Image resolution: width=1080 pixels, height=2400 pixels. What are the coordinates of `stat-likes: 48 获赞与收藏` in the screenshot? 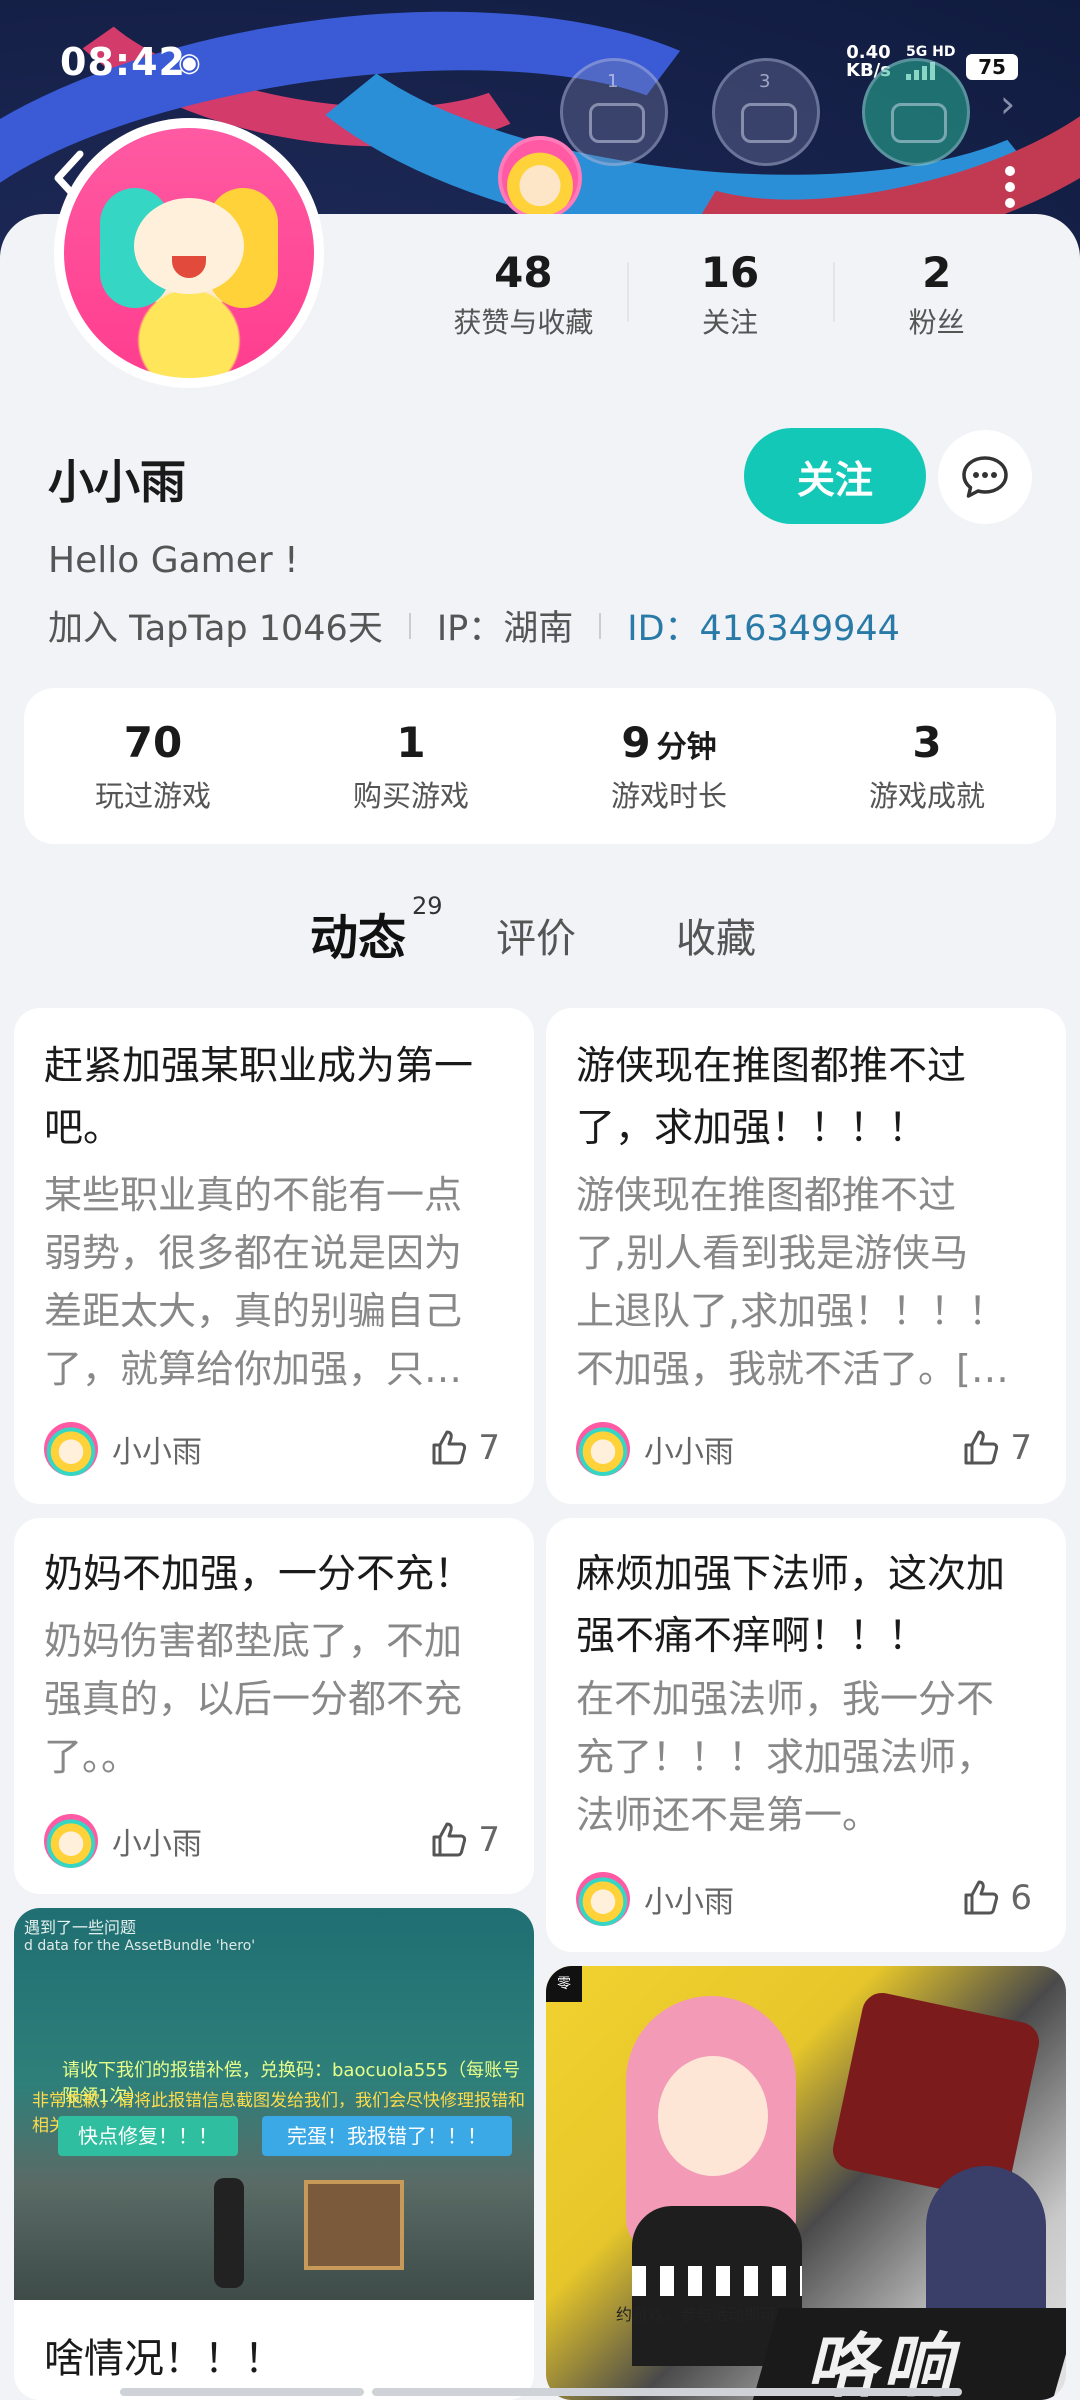 It's located at (523, 294).